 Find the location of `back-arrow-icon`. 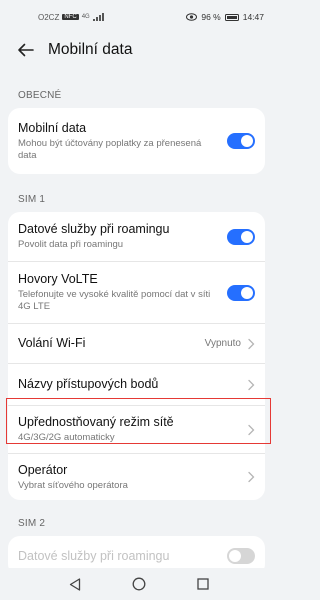

back-arrow-icon is located at coordinates (25, 50).